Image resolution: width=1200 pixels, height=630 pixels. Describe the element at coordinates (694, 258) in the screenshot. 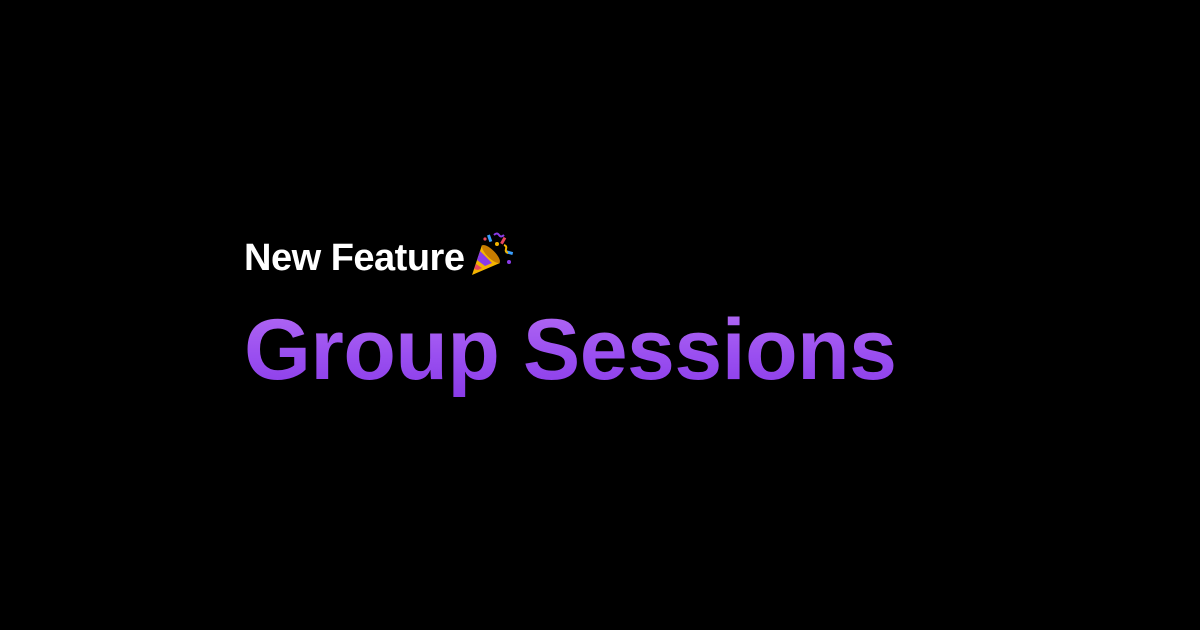

I see `eyebrow: New Feature` at that location.